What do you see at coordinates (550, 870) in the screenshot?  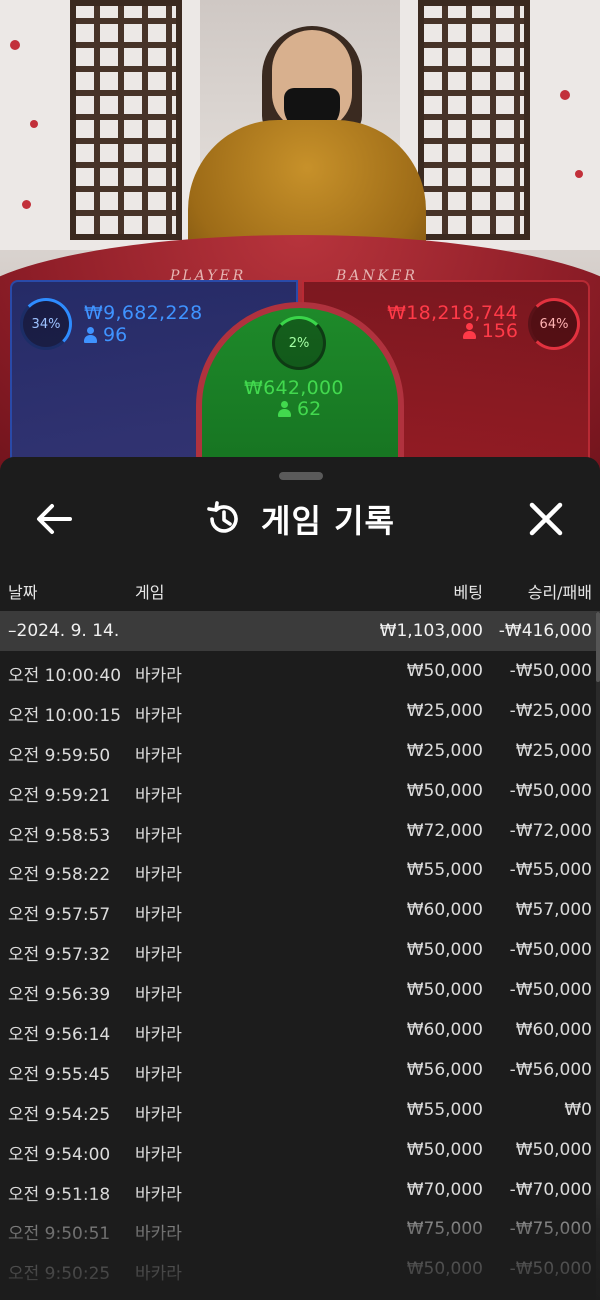 I see `row-result: -₩55,000` at bounding box center [550, 870].